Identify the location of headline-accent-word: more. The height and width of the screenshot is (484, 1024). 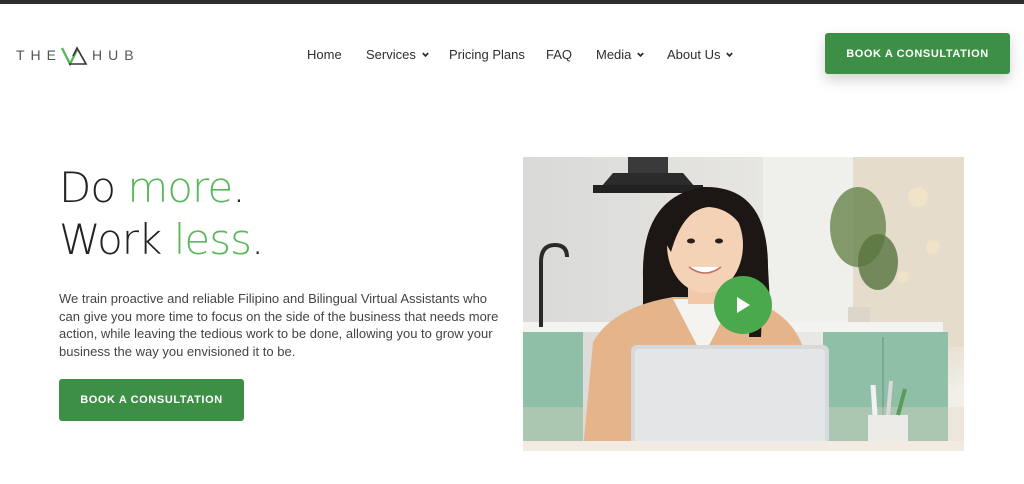
(180, 187).